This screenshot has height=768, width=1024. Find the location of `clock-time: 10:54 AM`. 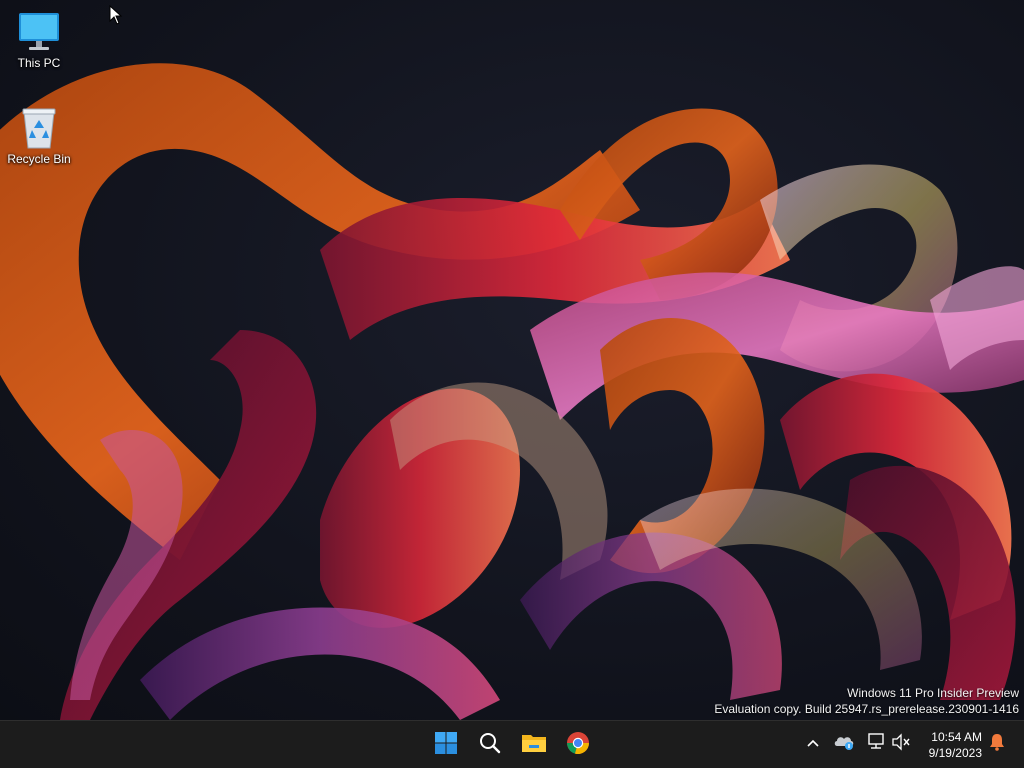

clock-time: 10:54 AM is located at coordinates (956, 737).